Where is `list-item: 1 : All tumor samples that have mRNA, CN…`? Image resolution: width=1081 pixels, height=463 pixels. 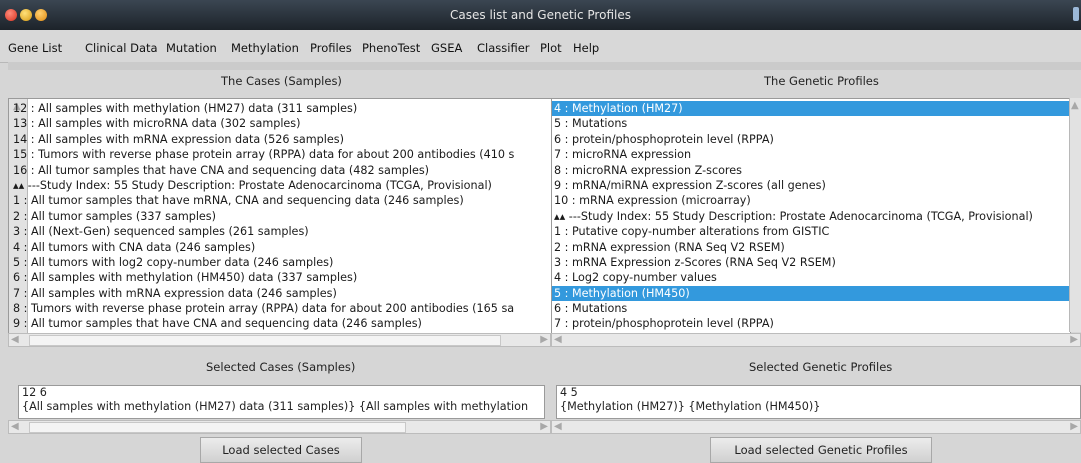
list-item: 1 : All tumor samples that have mRNA, CN… is located at coordinates (280, 200).